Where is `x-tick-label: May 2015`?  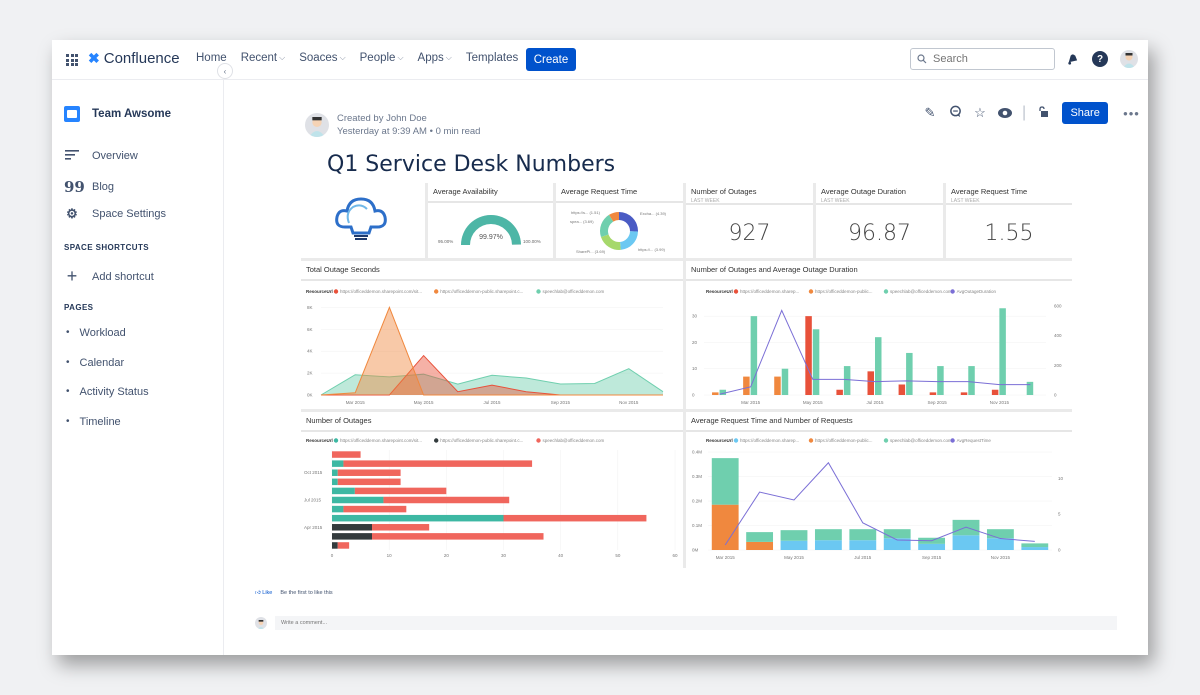
x-tick-label: May 2015 is located at coordinates (794, 557).